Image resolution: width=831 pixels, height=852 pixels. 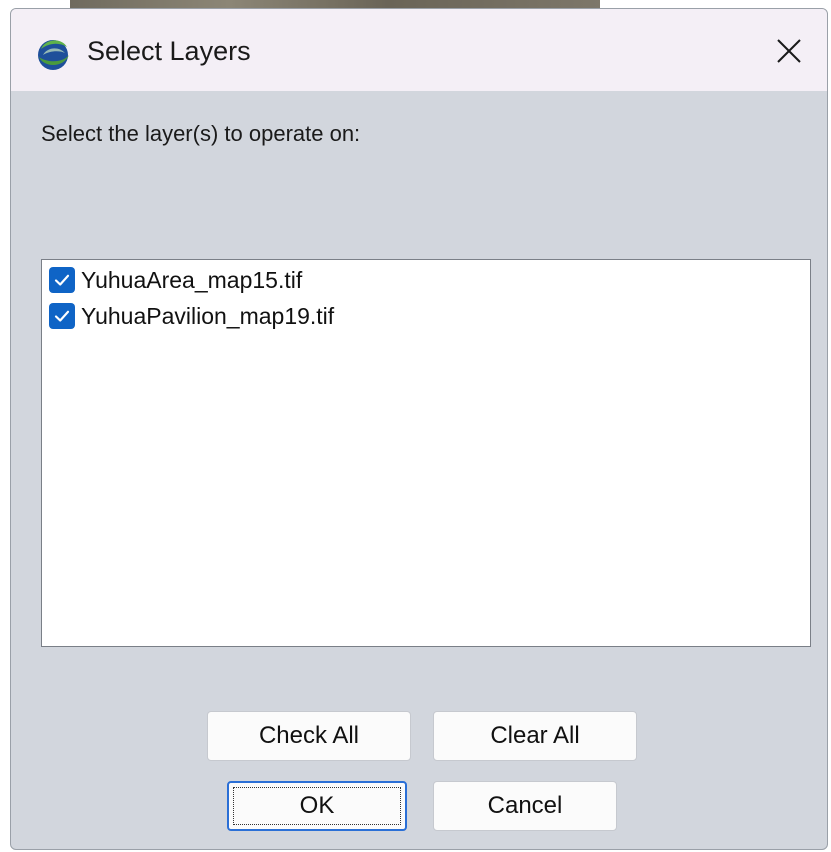 What do you see at coordinates (53, 55) in the screenshot?
I see `globe-swirl-icon` at bounding box center [53, 55].